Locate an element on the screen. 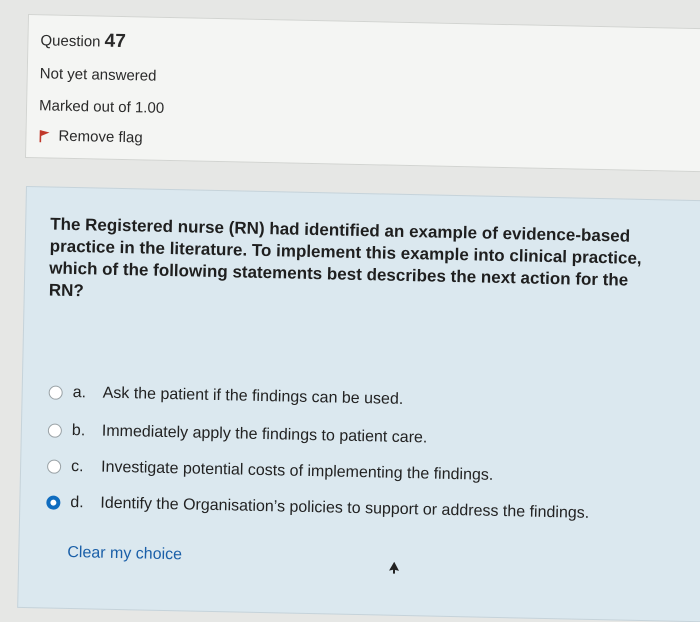 Image resolution: width=700 pixels, height=622 pixels. question-label: Question is located at coordinates (70, 41).